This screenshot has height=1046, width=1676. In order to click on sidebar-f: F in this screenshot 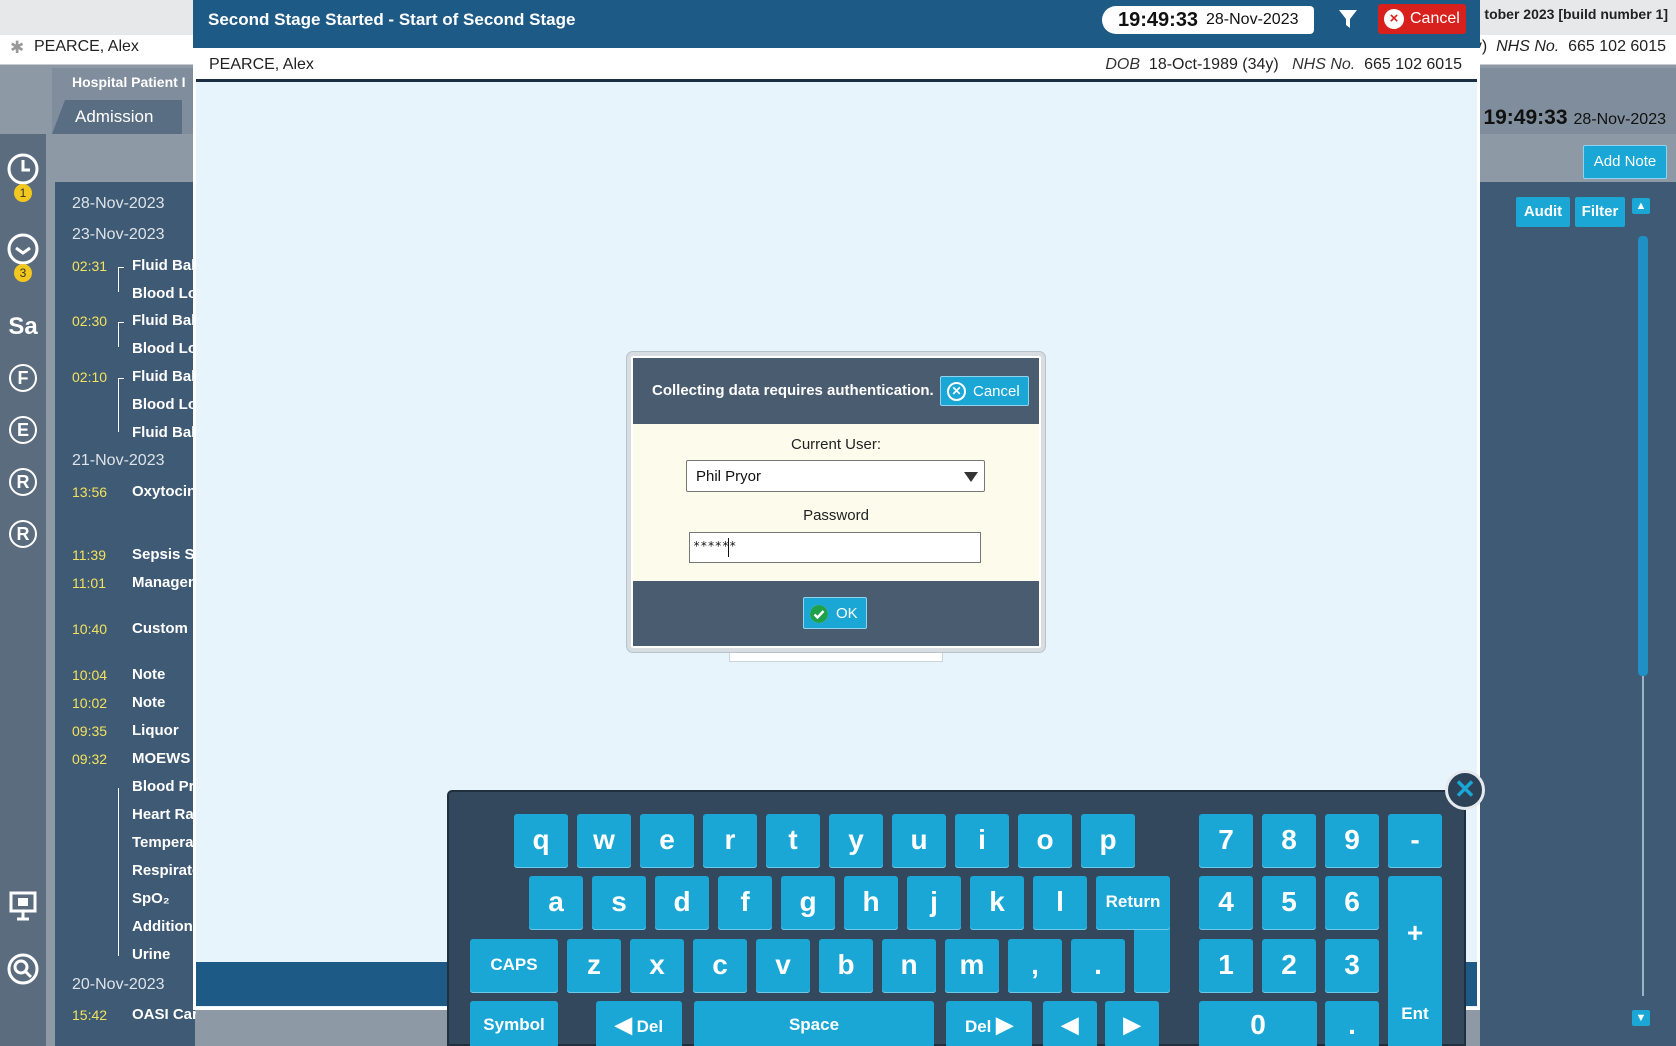, I will do `click(23, 378)`.